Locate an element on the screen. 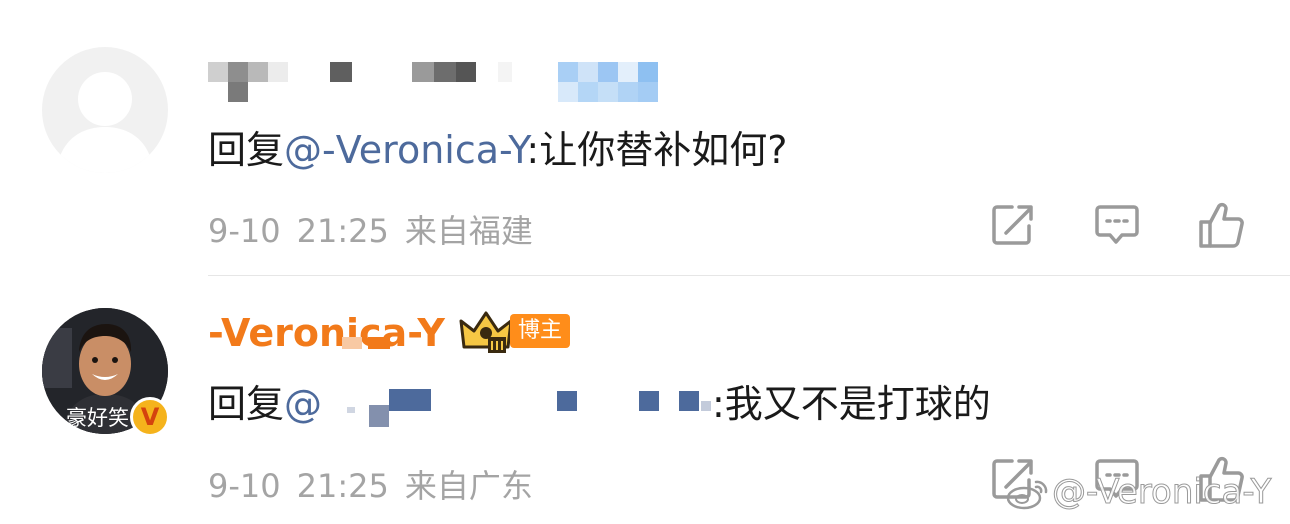  comment-icon is located at coordinates (1117, 224).